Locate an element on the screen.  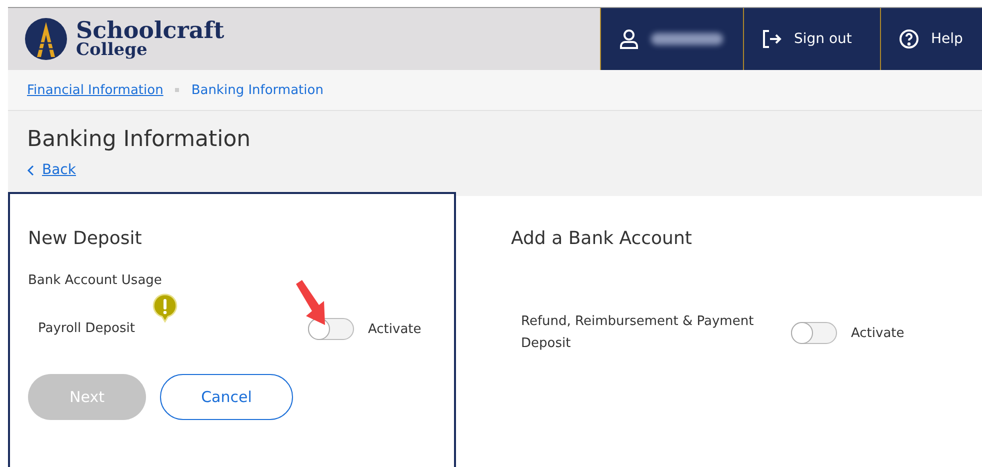
section-label: Bank Account Usage is located at coordinates (95, 280).